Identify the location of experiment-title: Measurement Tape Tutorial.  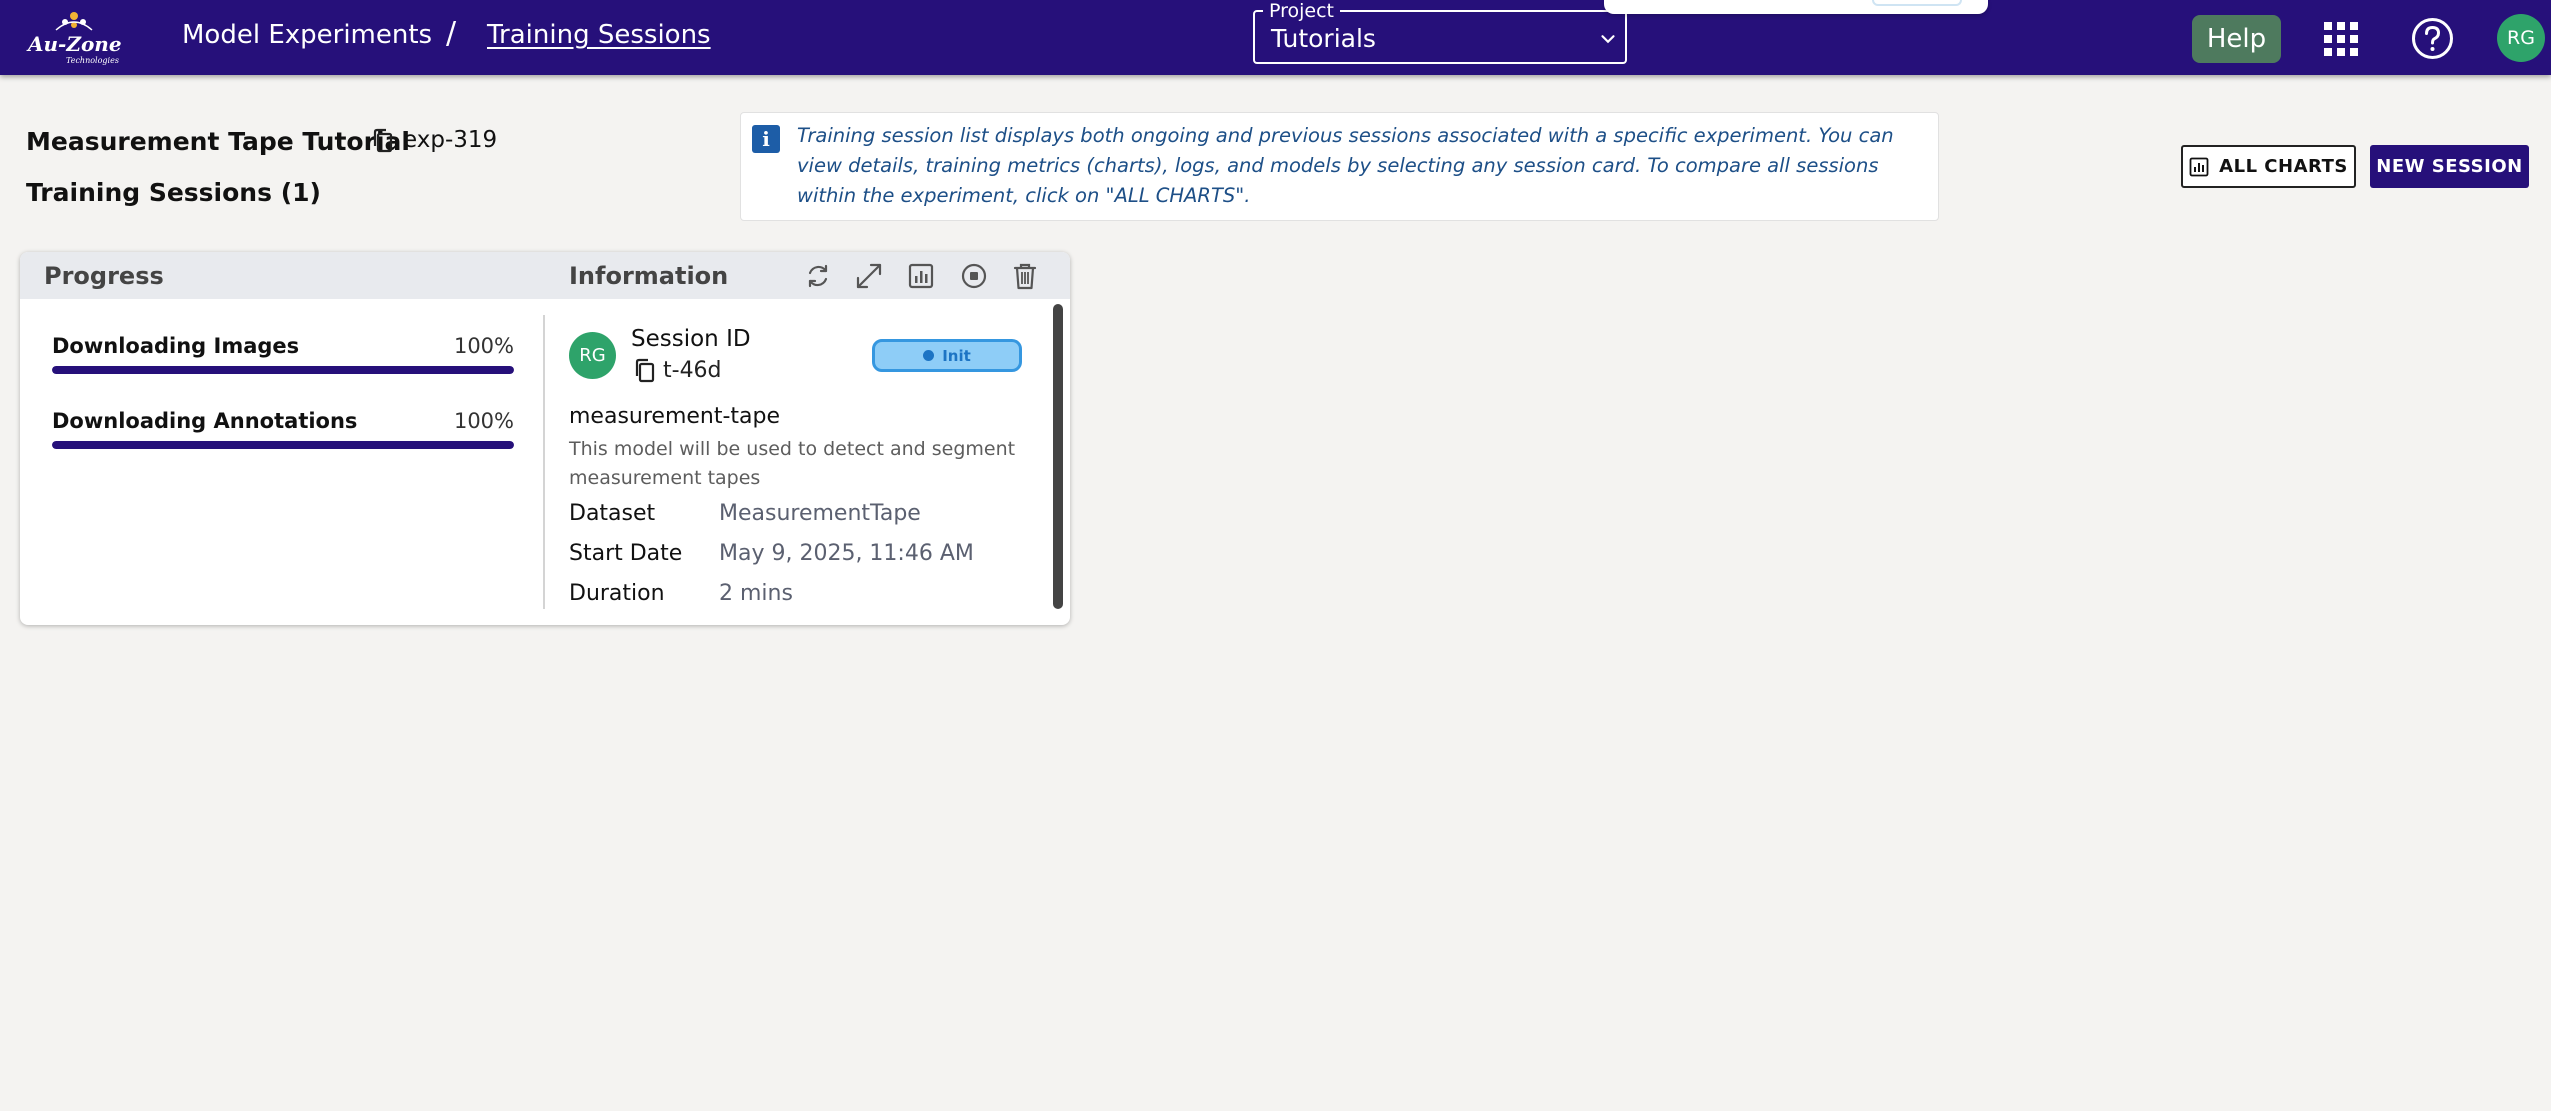
(218, 141).